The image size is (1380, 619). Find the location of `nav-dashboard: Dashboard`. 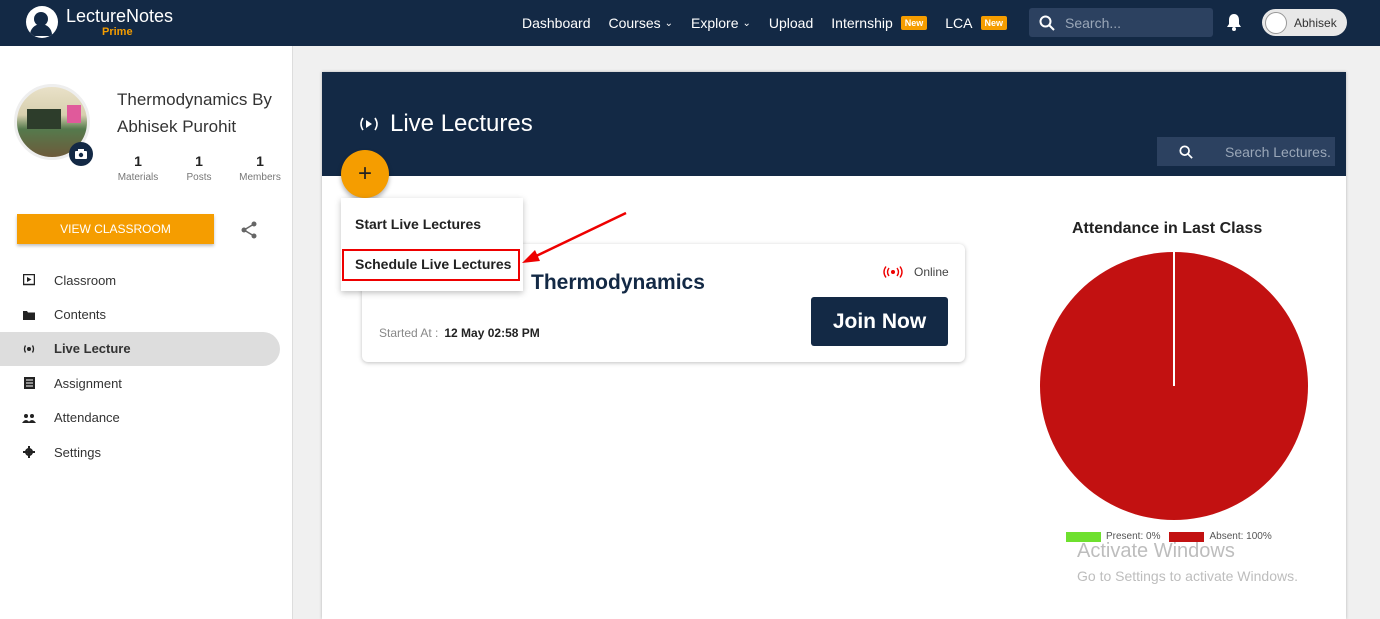

nav-dashboard: Dashboard is located at coordinates (556, 23).